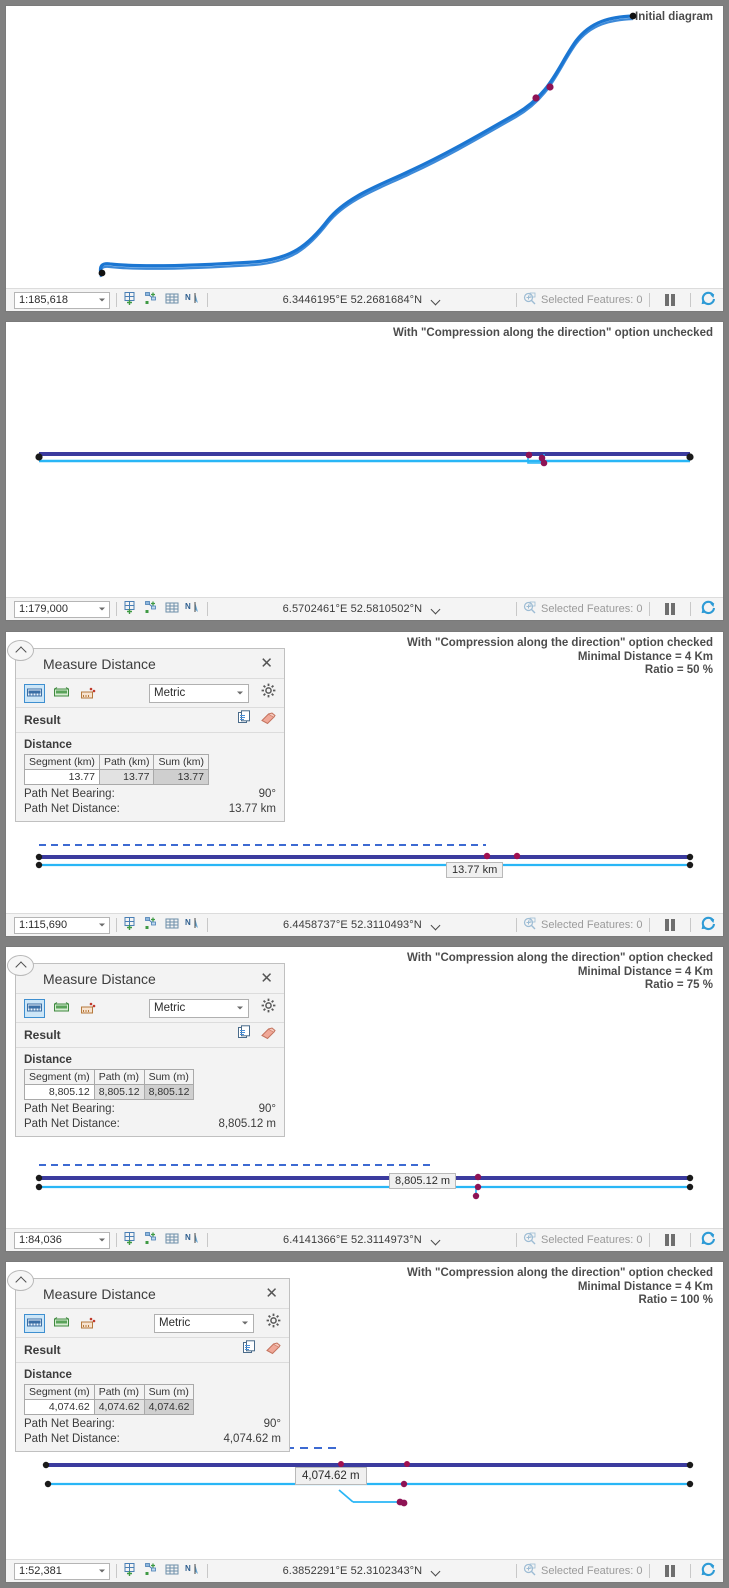 The height and width of the screenshot is (1588, 729). Describe the element at coordinates (367, 145) in the screenshot. I see `initial-diagram-graphic` at that location.